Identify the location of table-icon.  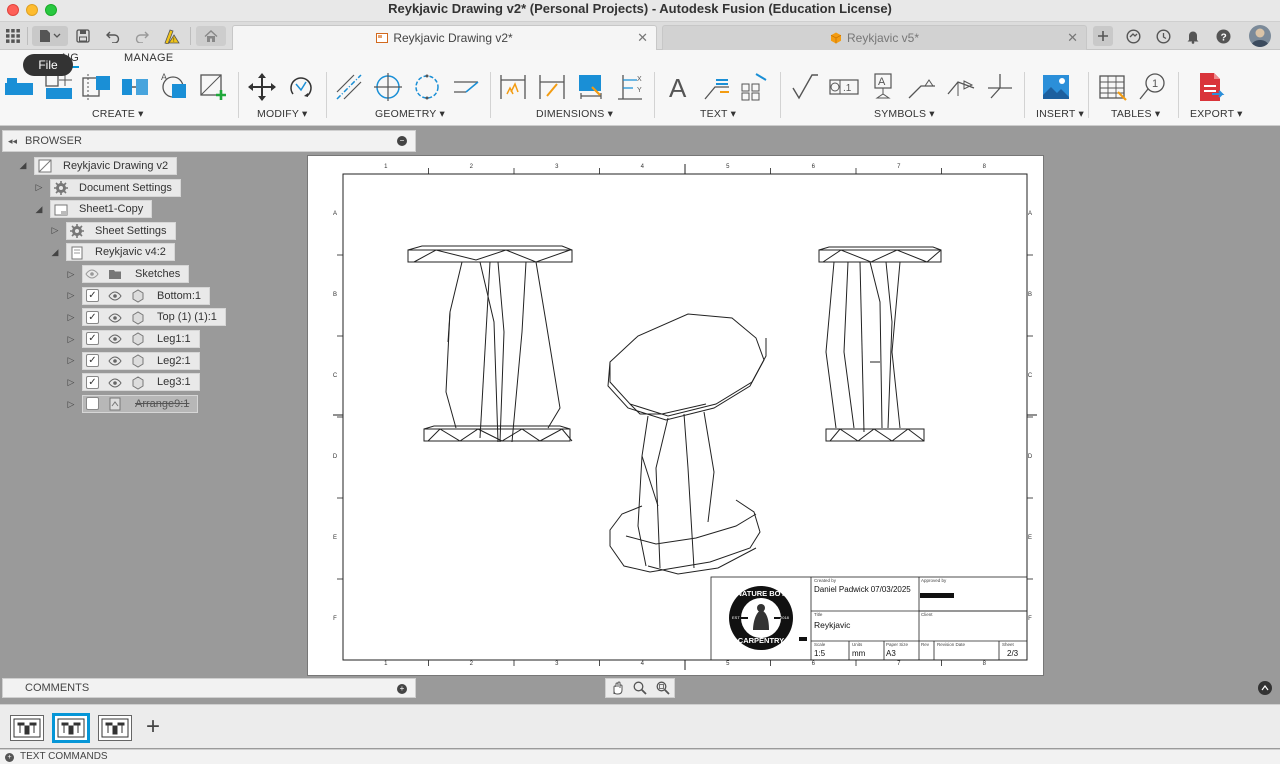
(1113, 87).